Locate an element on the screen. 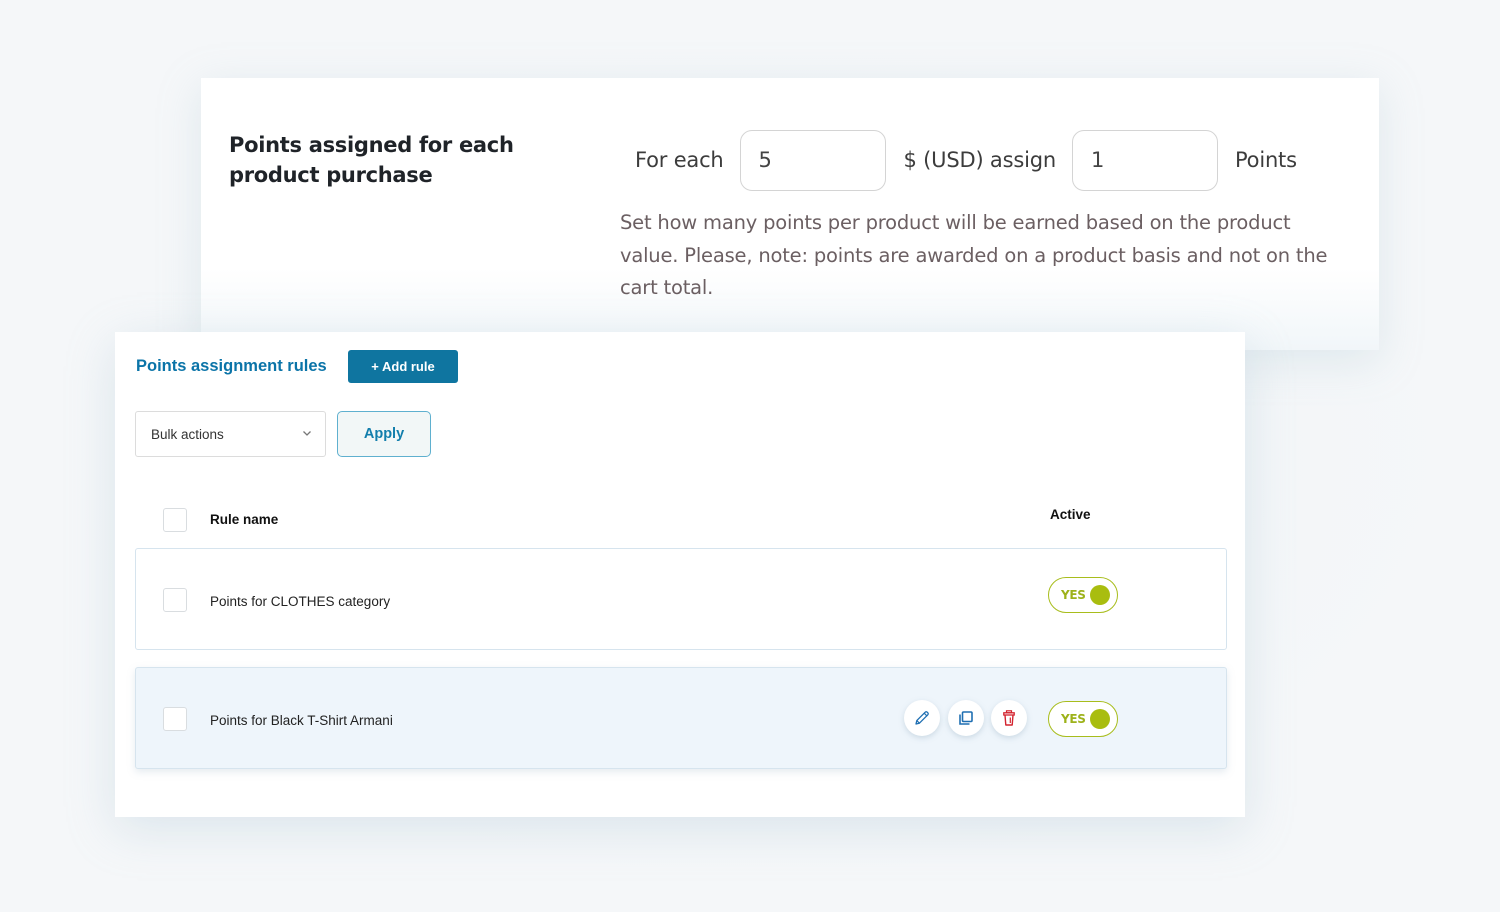 The width and height of the screenshot is (1500, 912). for-each-label: For each is located at coordinates (679, 160).